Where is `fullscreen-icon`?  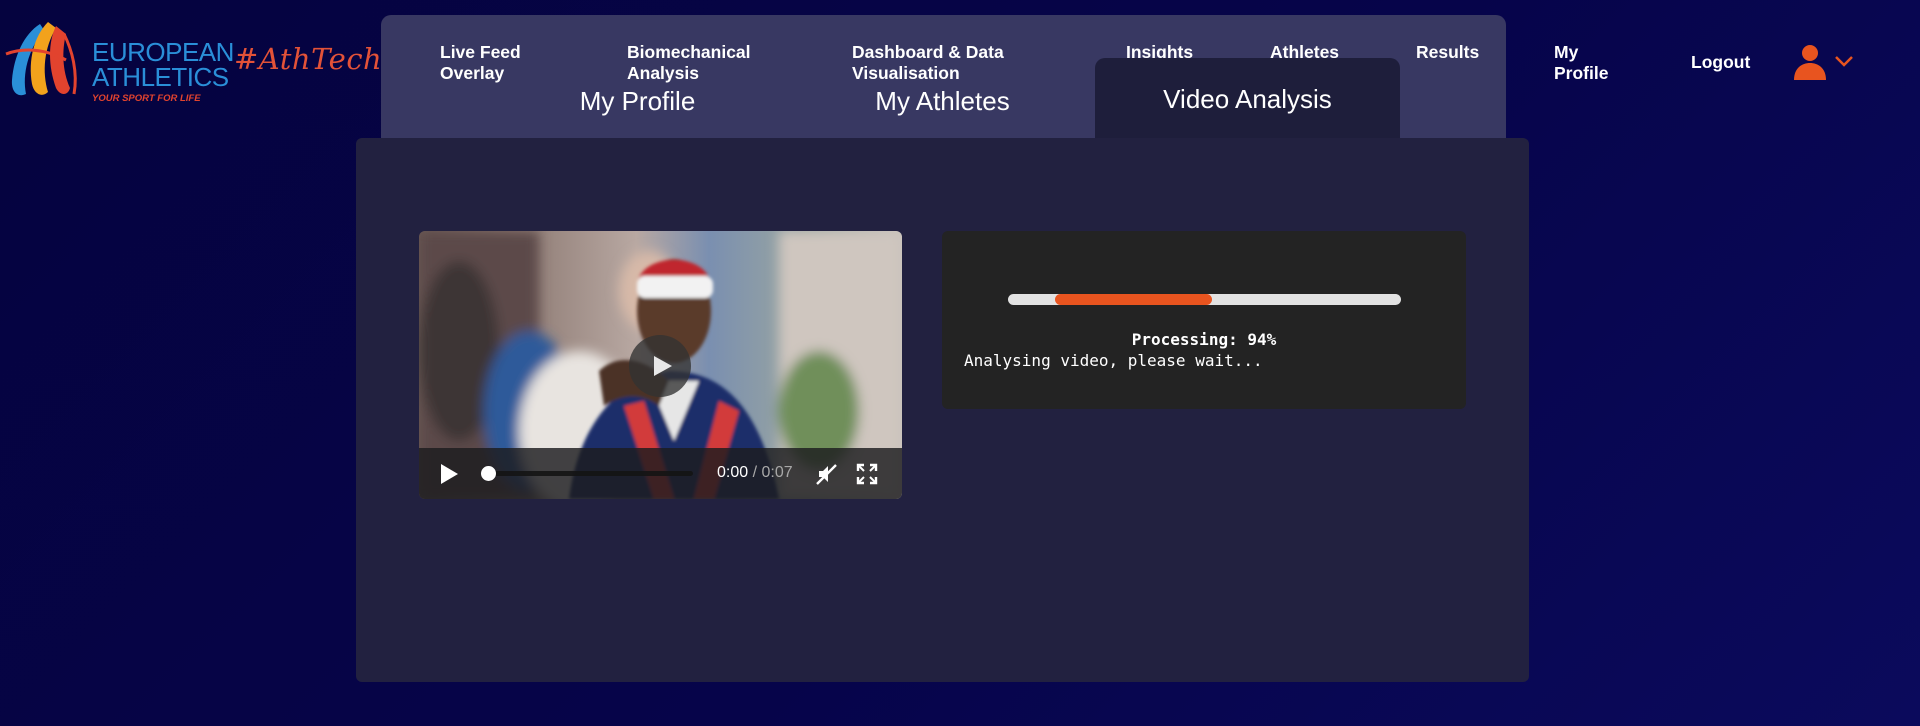
fullscreen-icon is located at coordinates (867, 474).